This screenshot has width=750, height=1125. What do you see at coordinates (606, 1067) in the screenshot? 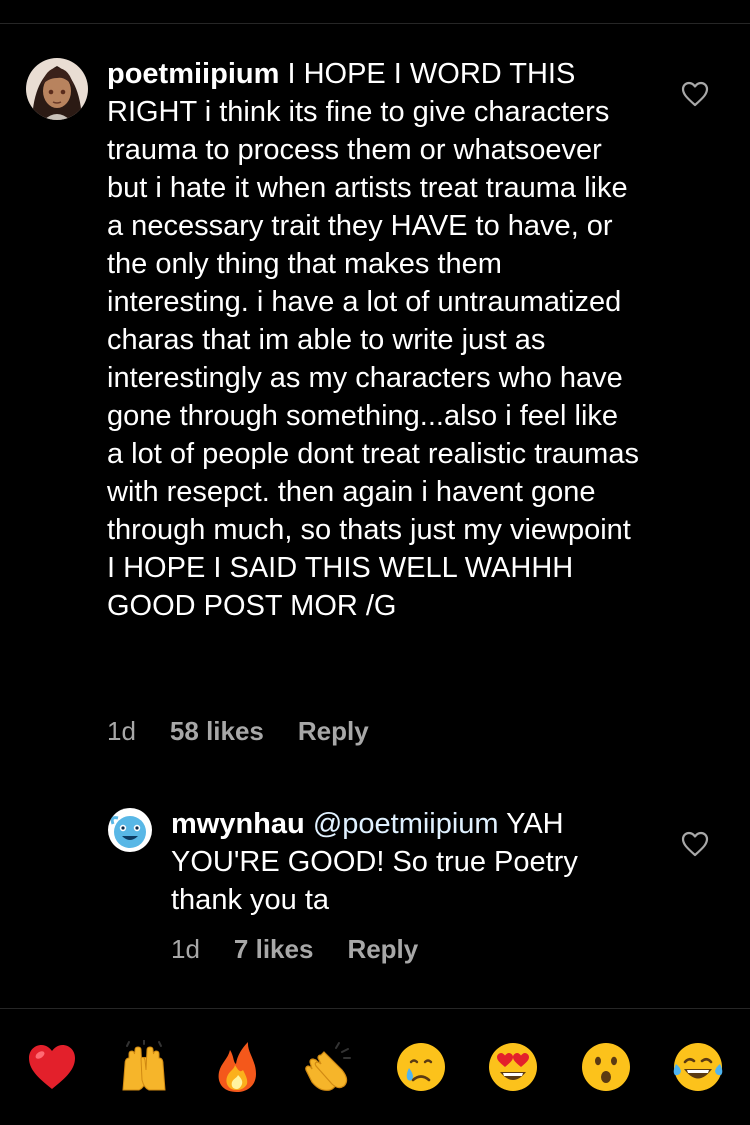
I see `surprised-face-emoji-icon` at bounding box center [606, 1067].